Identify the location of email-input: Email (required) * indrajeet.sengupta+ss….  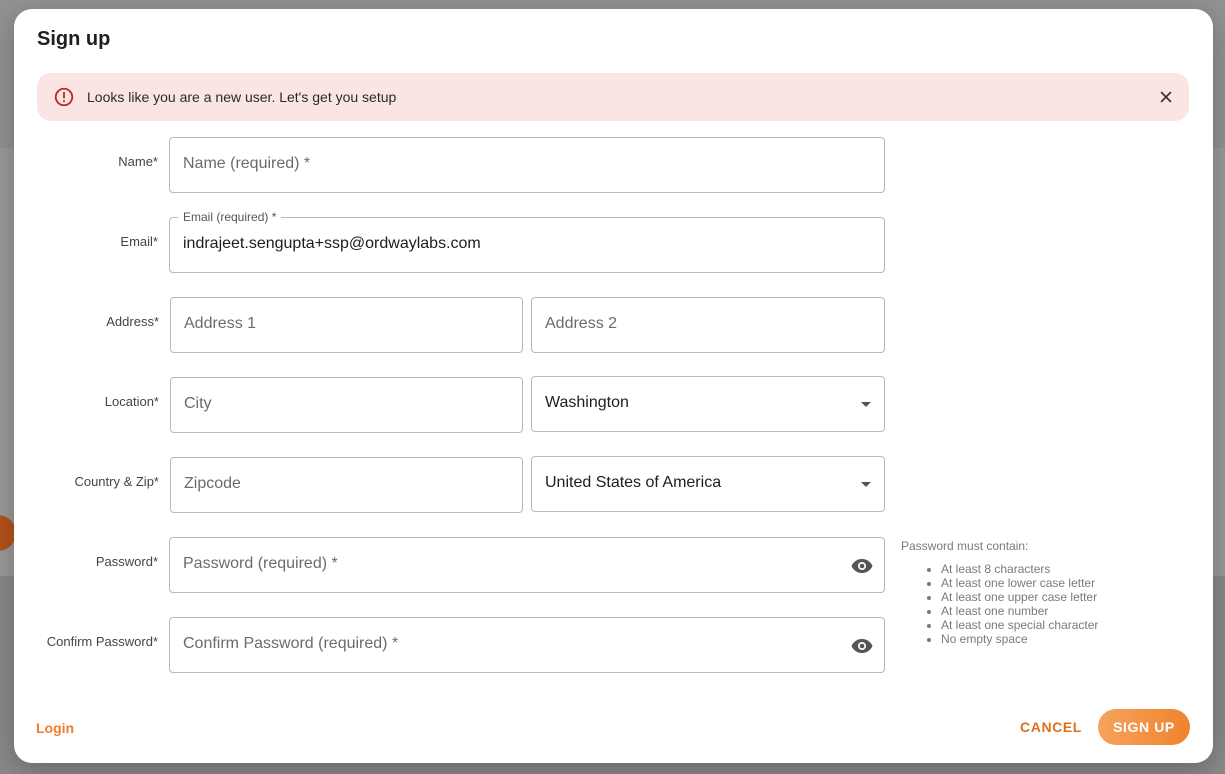
(527, 241).